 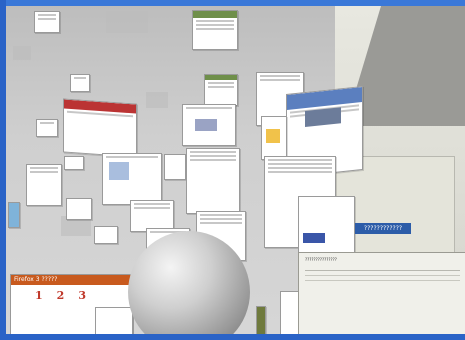 I want to click on document-tab-panel: ???????????????, so click(x=381, y=293).